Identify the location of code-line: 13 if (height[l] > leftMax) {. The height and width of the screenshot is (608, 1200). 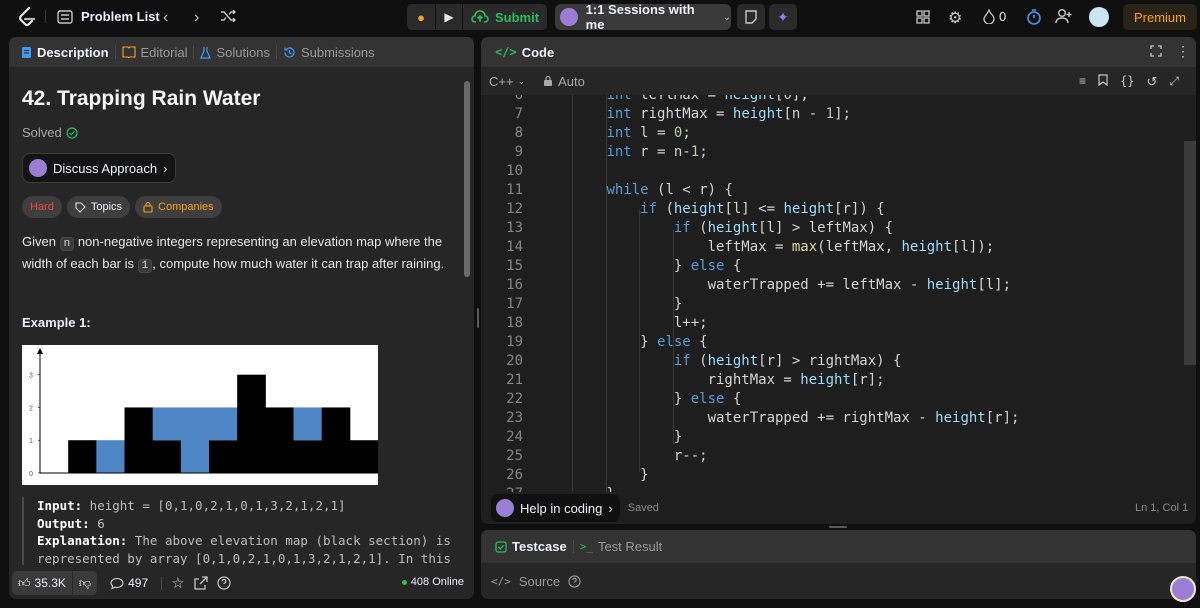
(831, 228).